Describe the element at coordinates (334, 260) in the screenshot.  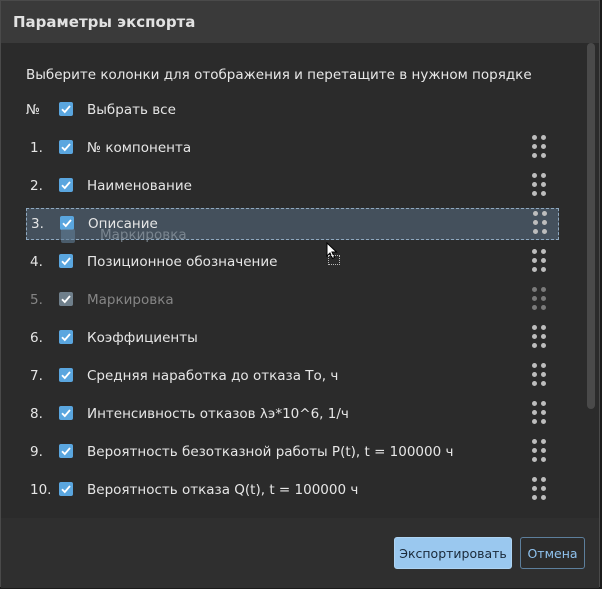
I see `drag-copy-icon` at that location.